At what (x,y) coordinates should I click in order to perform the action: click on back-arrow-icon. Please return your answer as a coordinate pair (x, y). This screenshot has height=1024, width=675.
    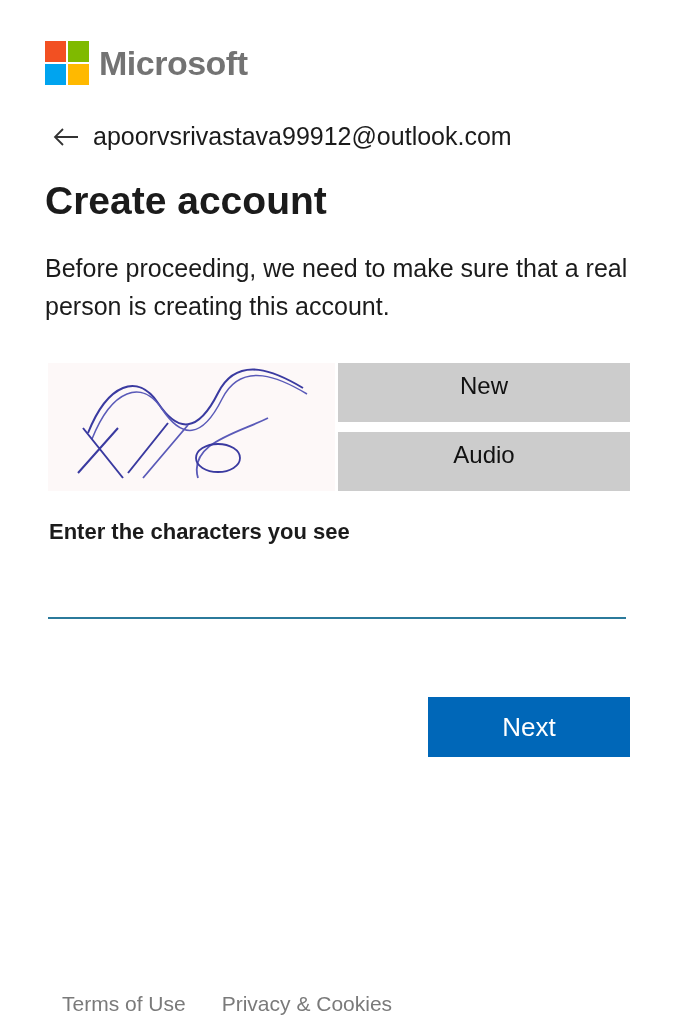
    Looking at the image, I should click on (66, 136).